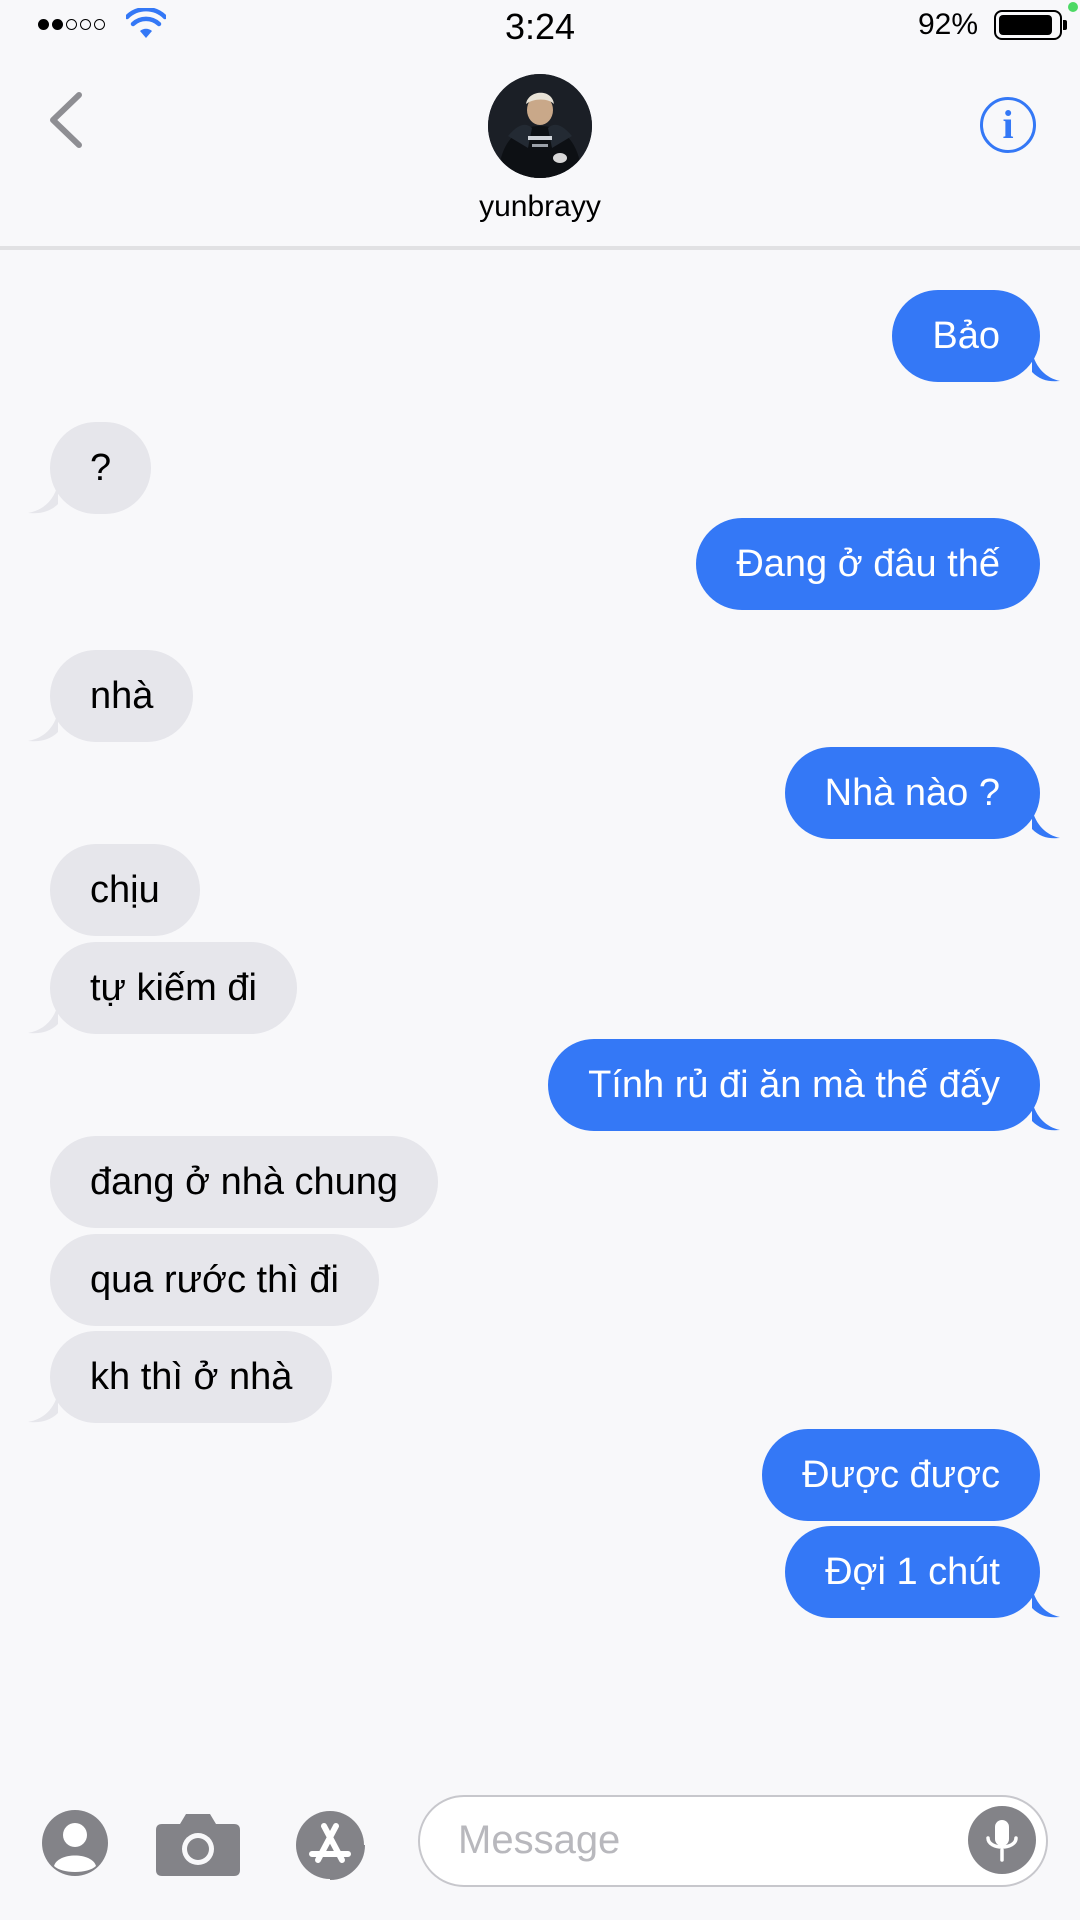 The image size is (1080, 1920). What do you see at coordinates (698, 1840) in the screenshot?
I see `message-input` at bounding box center [698, 1840].